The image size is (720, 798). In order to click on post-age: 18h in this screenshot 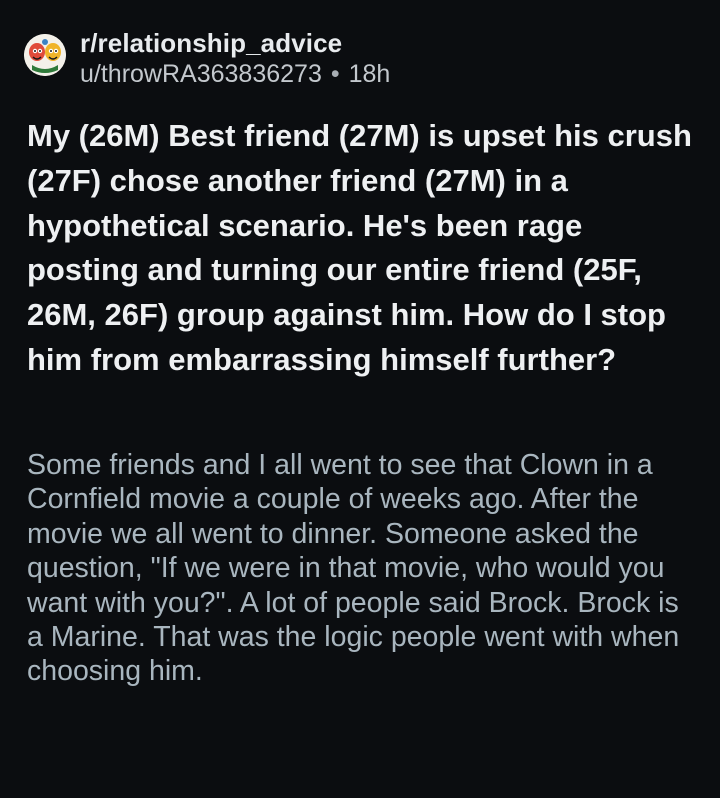, I will do `click(369, 74)`.